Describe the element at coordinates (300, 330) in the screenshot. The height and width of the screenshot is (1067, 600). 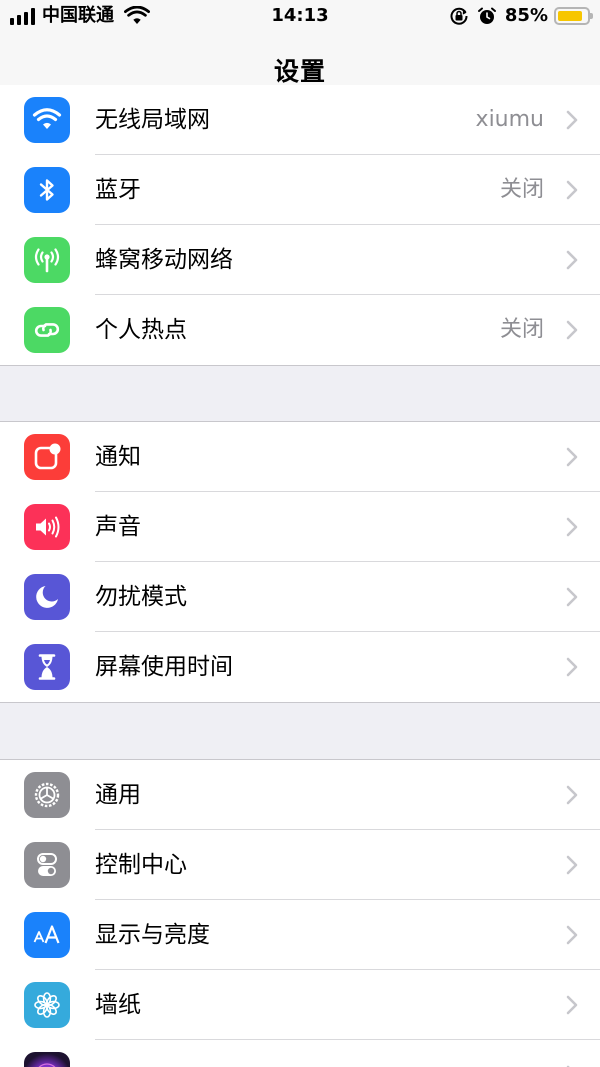
I see `settings-row-hotspot: 个人热点 关闭` at that location.